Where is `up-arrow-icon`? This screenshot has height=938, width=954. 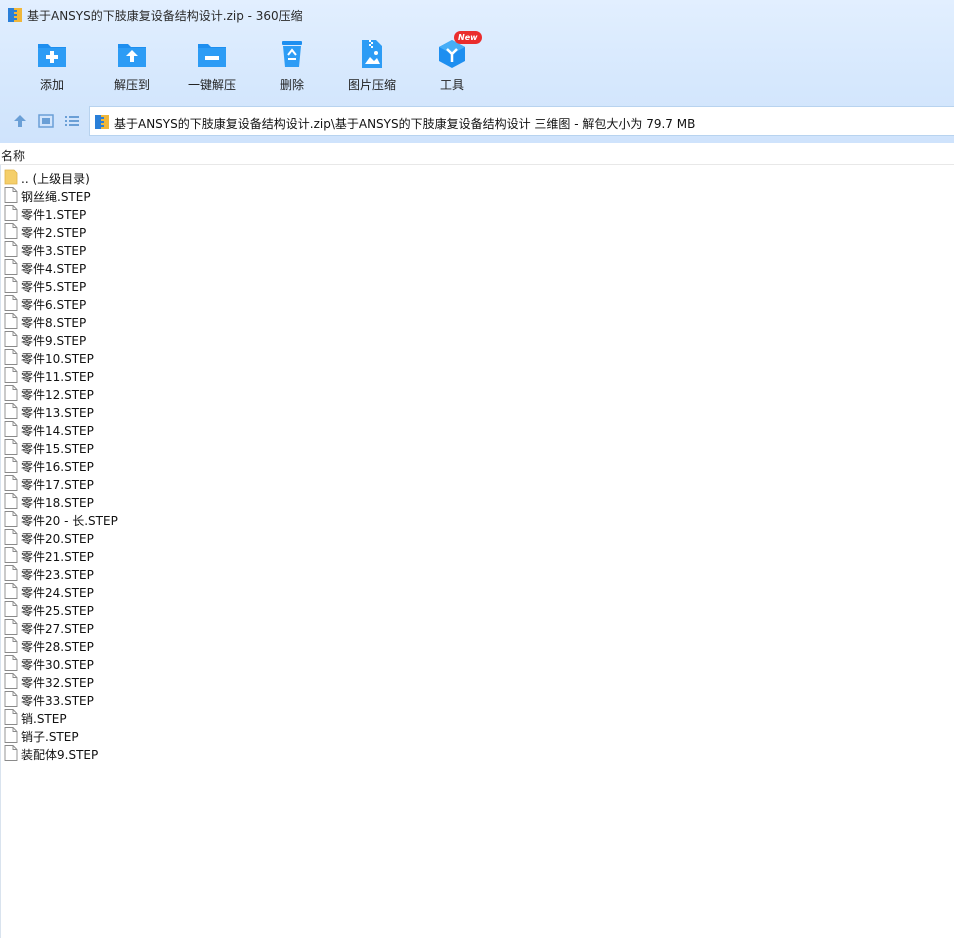
up-arrow-icon is located at coordinates (20, 121).